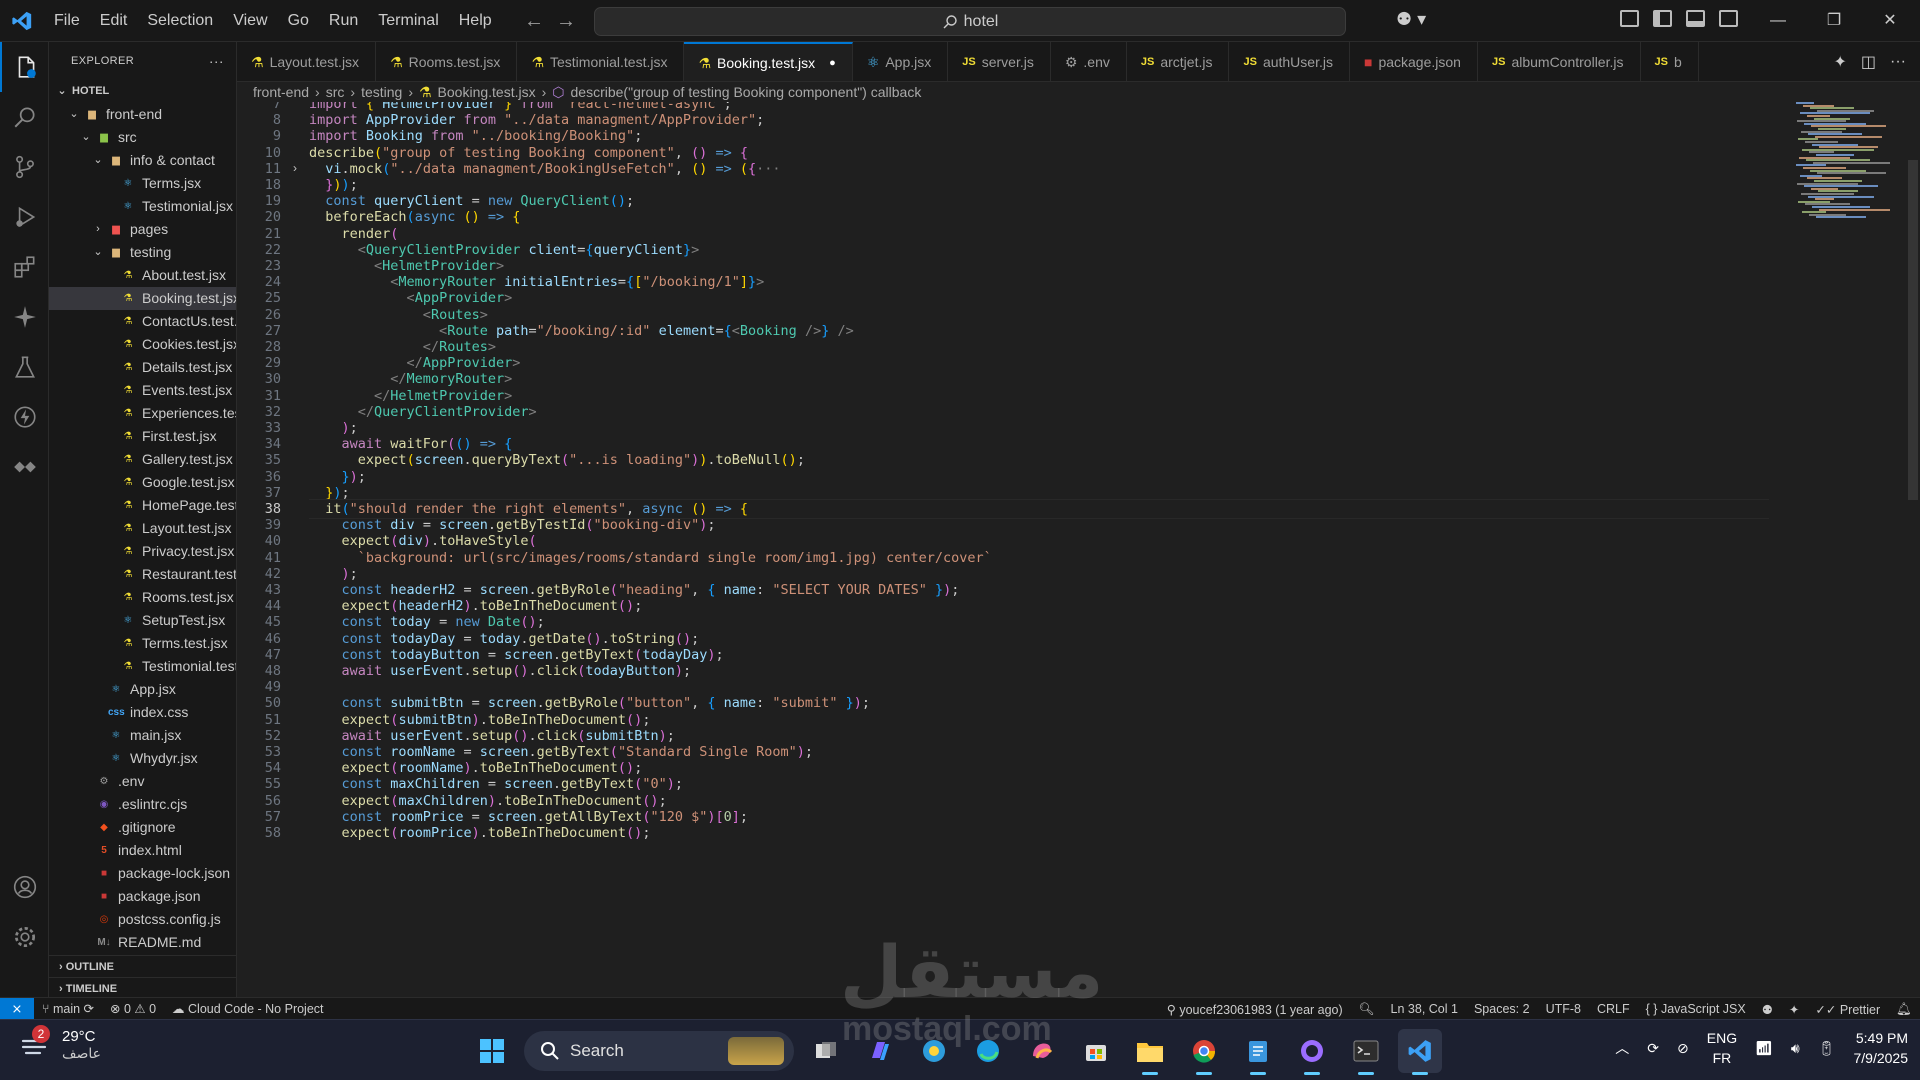 The image size is (1920, 1080). Describe the element at coordinates (216, 61) in the screenshot. I see `more-actions-icon: ···` at that location.